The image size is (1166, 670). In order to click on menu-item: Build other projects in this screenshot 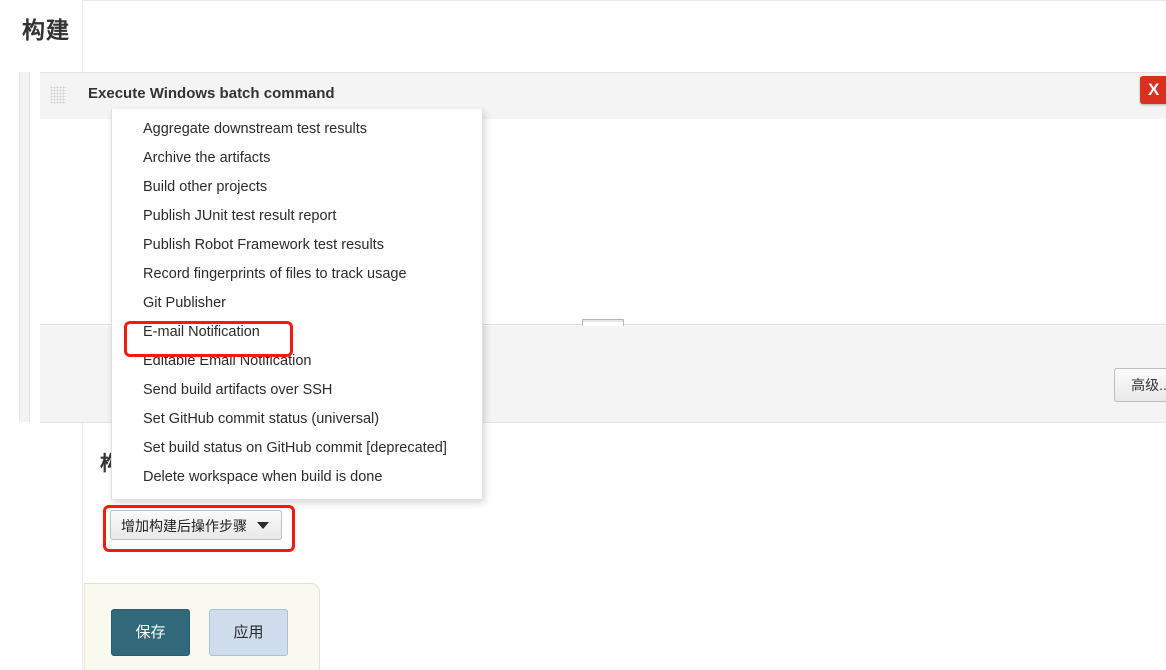, I will do `click(297, 187)`.